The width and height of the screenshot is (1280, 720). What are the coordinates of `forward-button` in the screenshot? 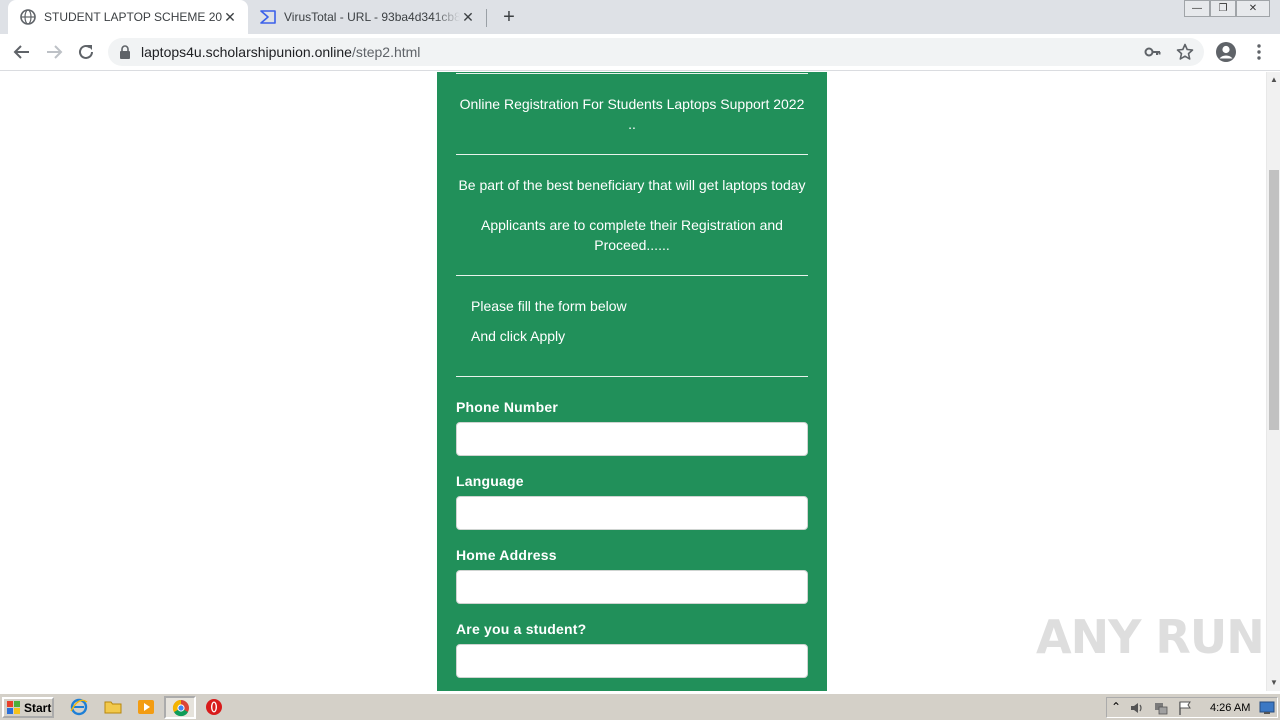 It's located at (54, 52).